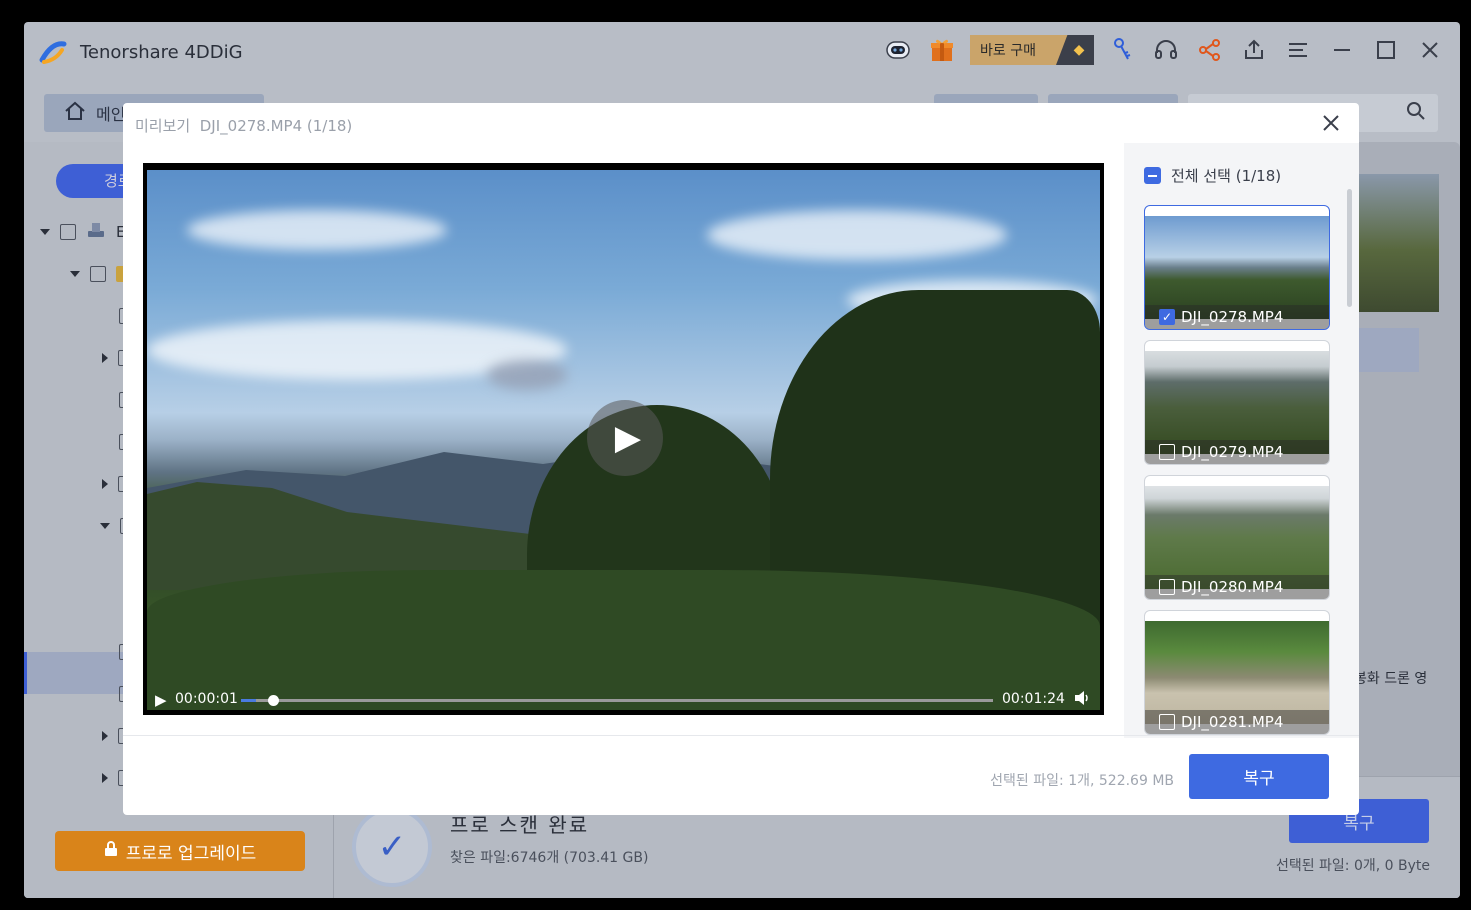  Describe the element at coordinates (161, 700) in the screenshot. I see `play-icon: ▶` at that location.